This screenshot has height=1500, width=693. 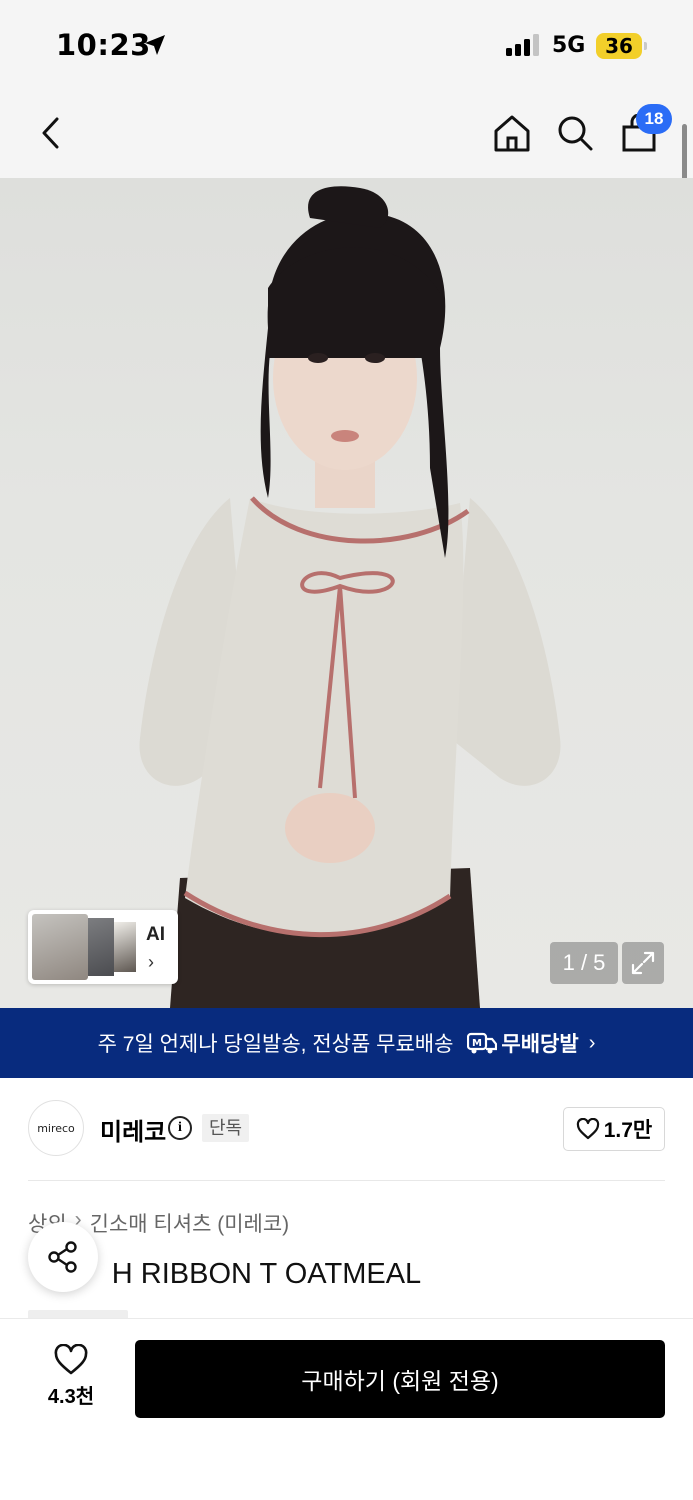 I want to click on divider, so click(x=346, y=1180).